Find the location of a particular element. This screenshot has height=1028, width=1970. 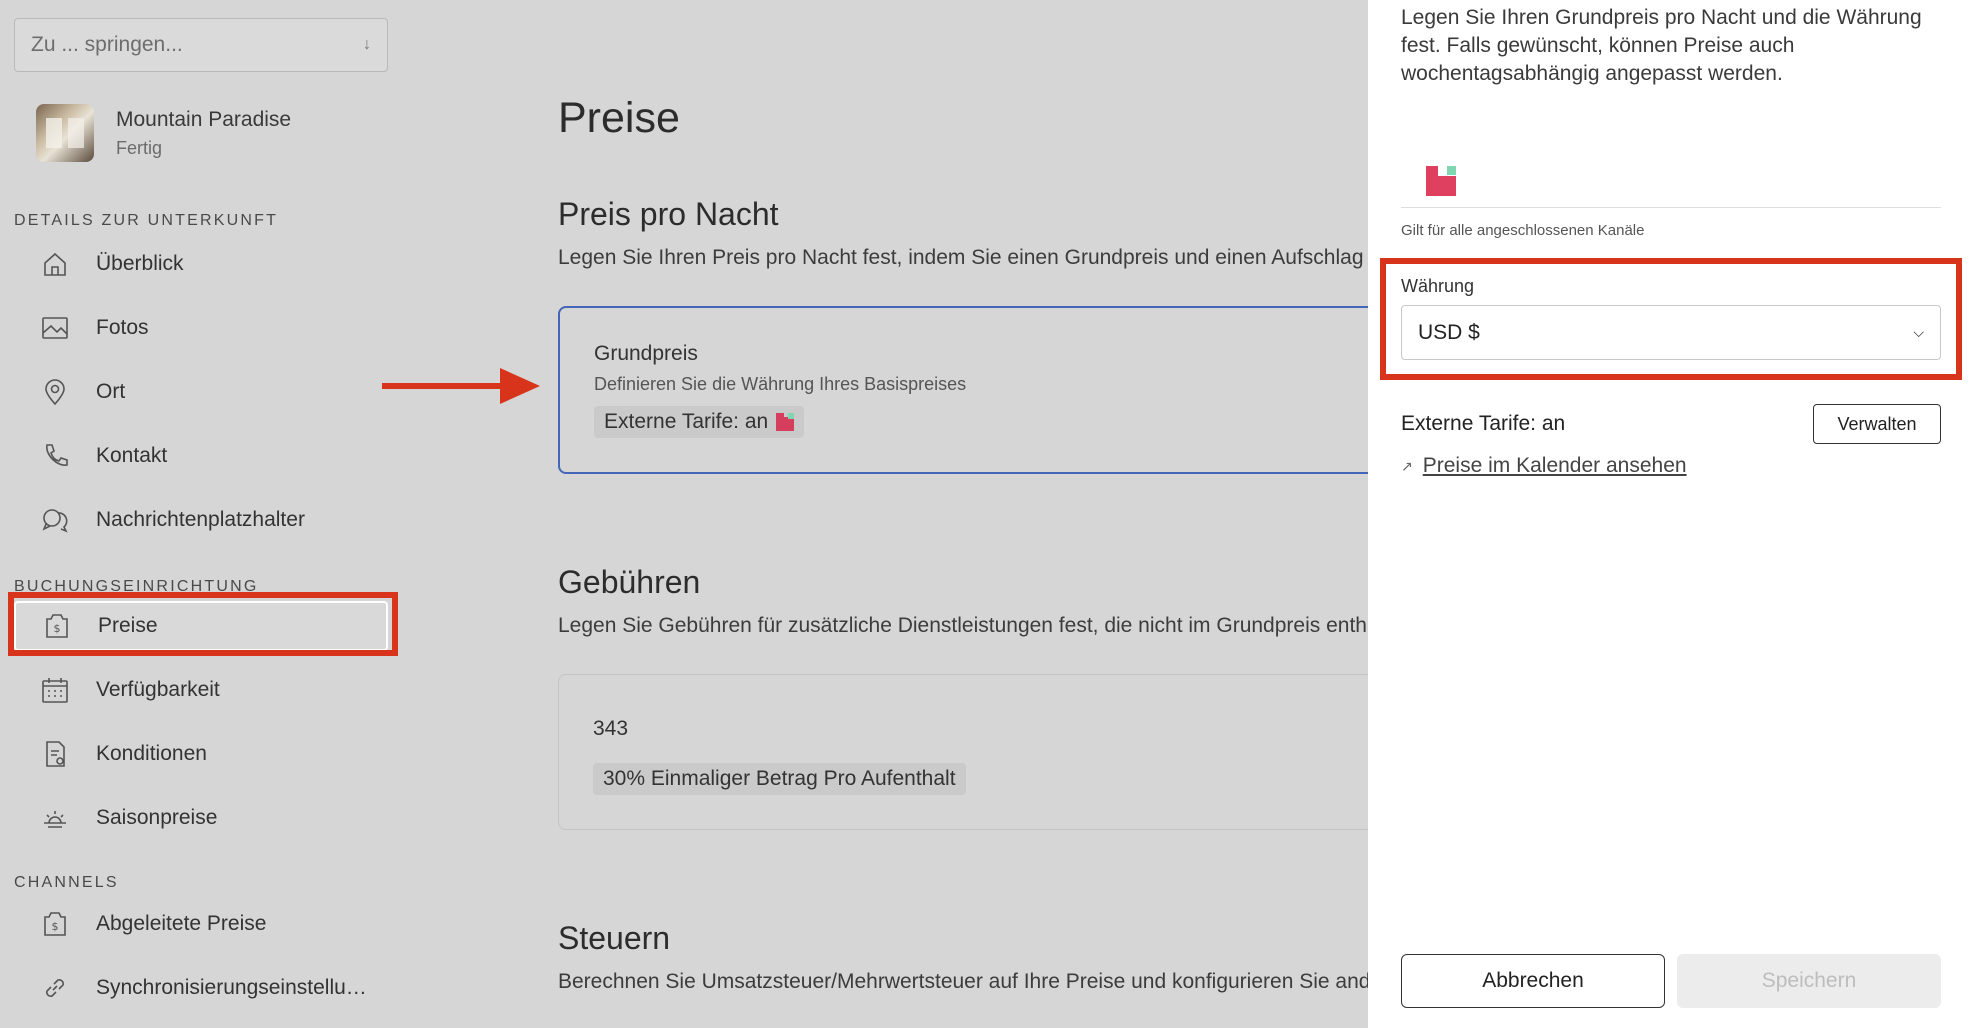

annotation-arrow is located at coordinates (461, 386).